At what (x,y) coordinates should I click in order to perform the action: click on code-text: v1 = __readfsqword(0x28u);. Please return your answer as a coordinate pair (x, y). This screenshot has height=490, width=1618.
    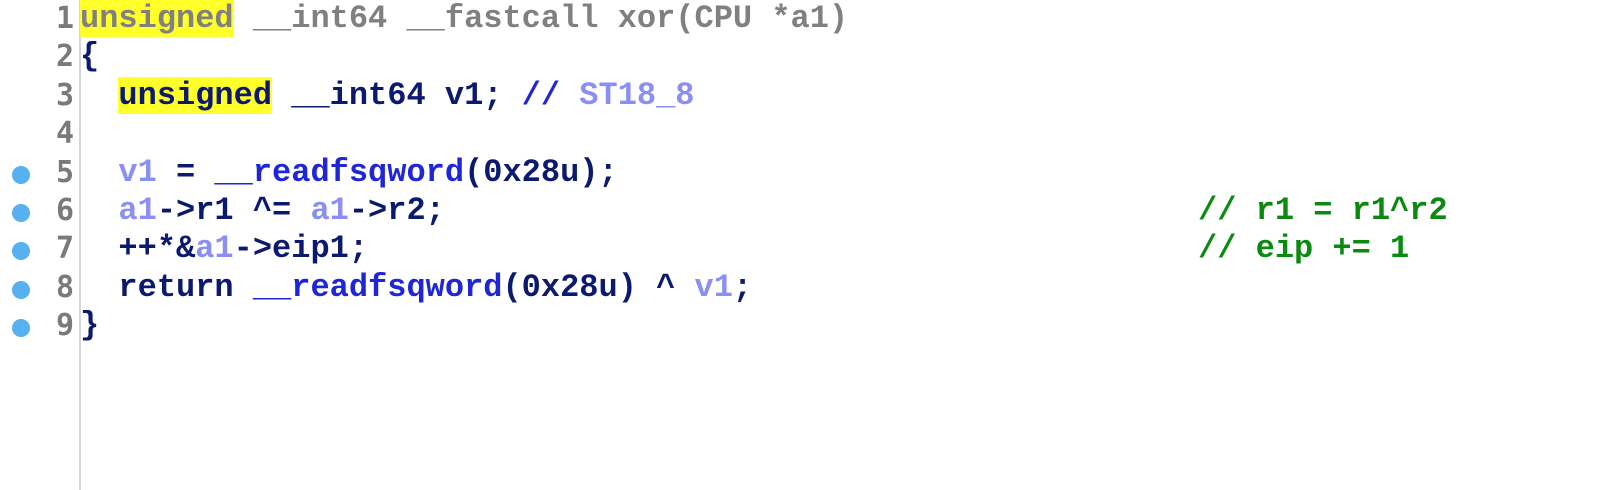
    Looking at the image, I should click on (349, 173).